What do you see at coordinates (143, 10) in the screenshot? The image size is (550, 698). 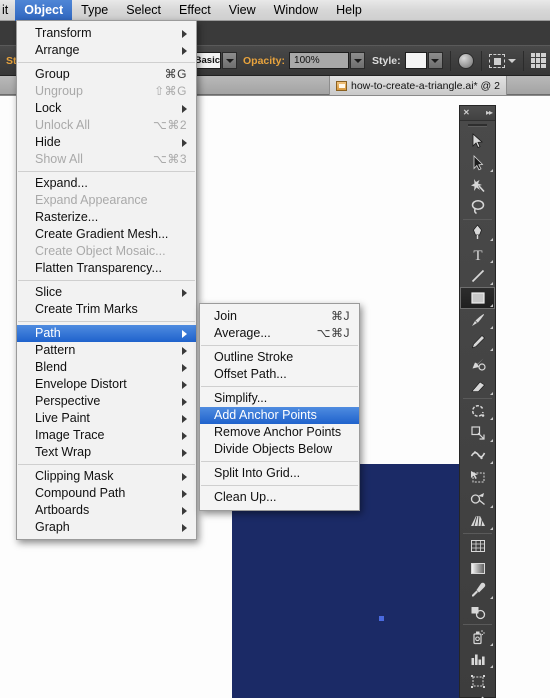 I see `menu-item-select: Select` at bounding box center [143, 10].